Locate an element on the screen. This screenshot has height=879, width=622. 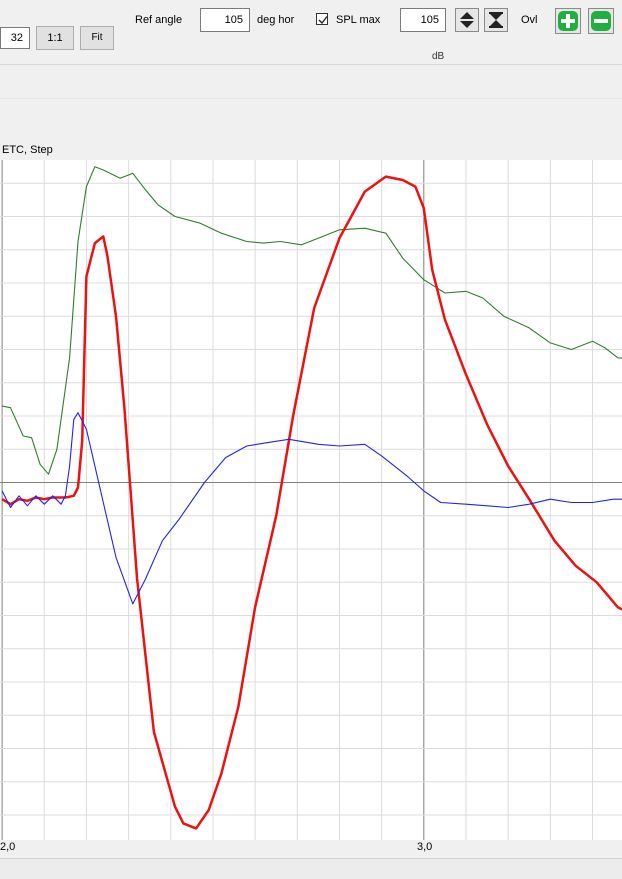
x-tick-label: 3,0 is located at coordinates (425, 847).